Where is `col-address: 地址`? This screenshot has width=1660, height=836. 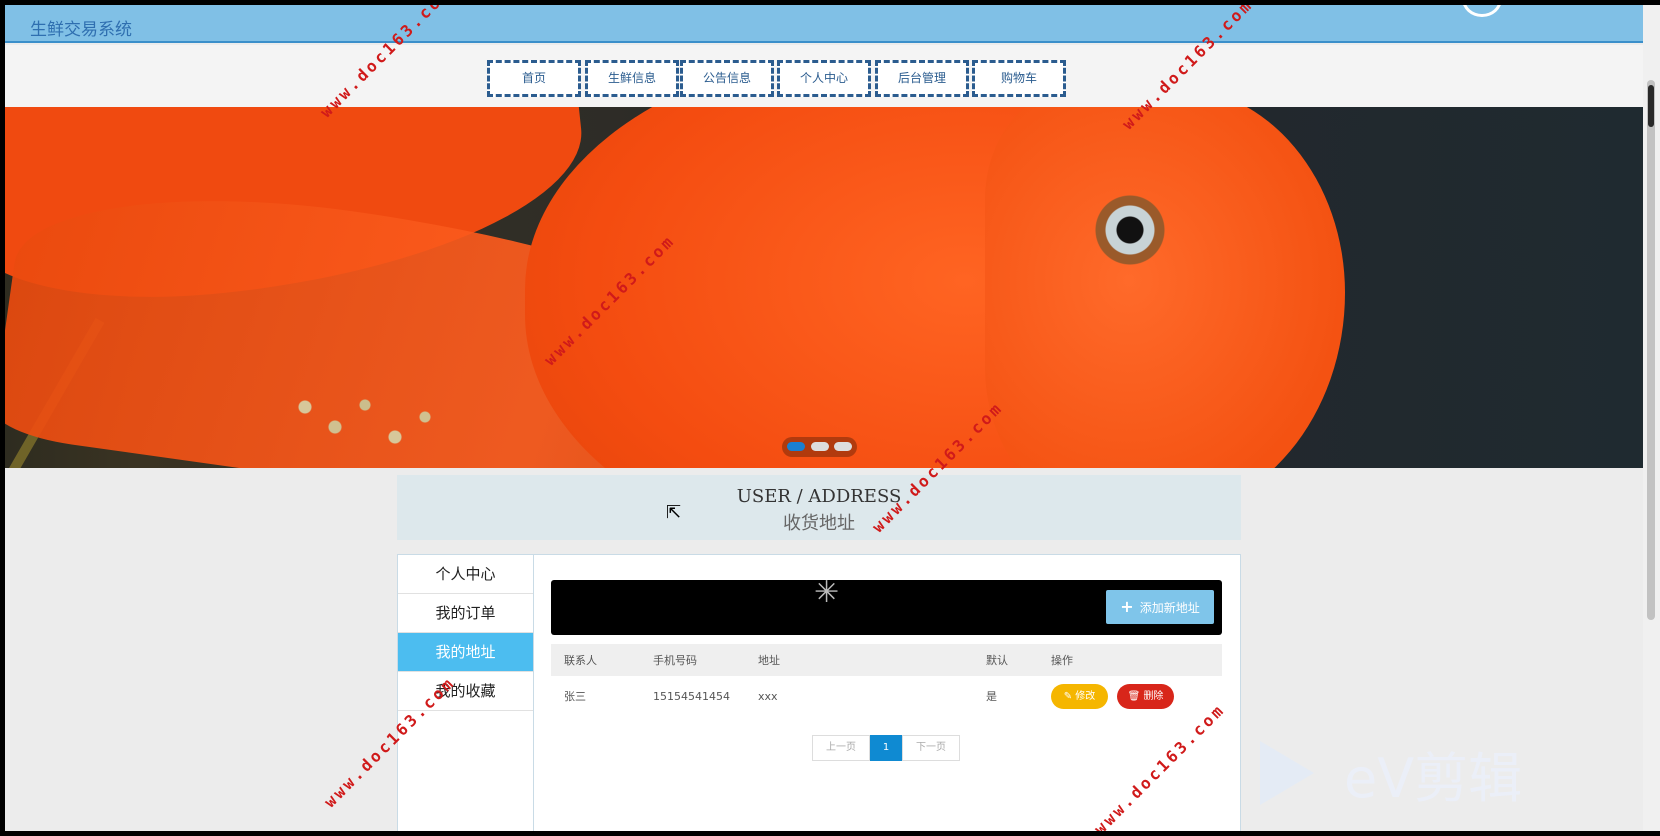 col-address: 地址 is located at coordinates (769, 660).